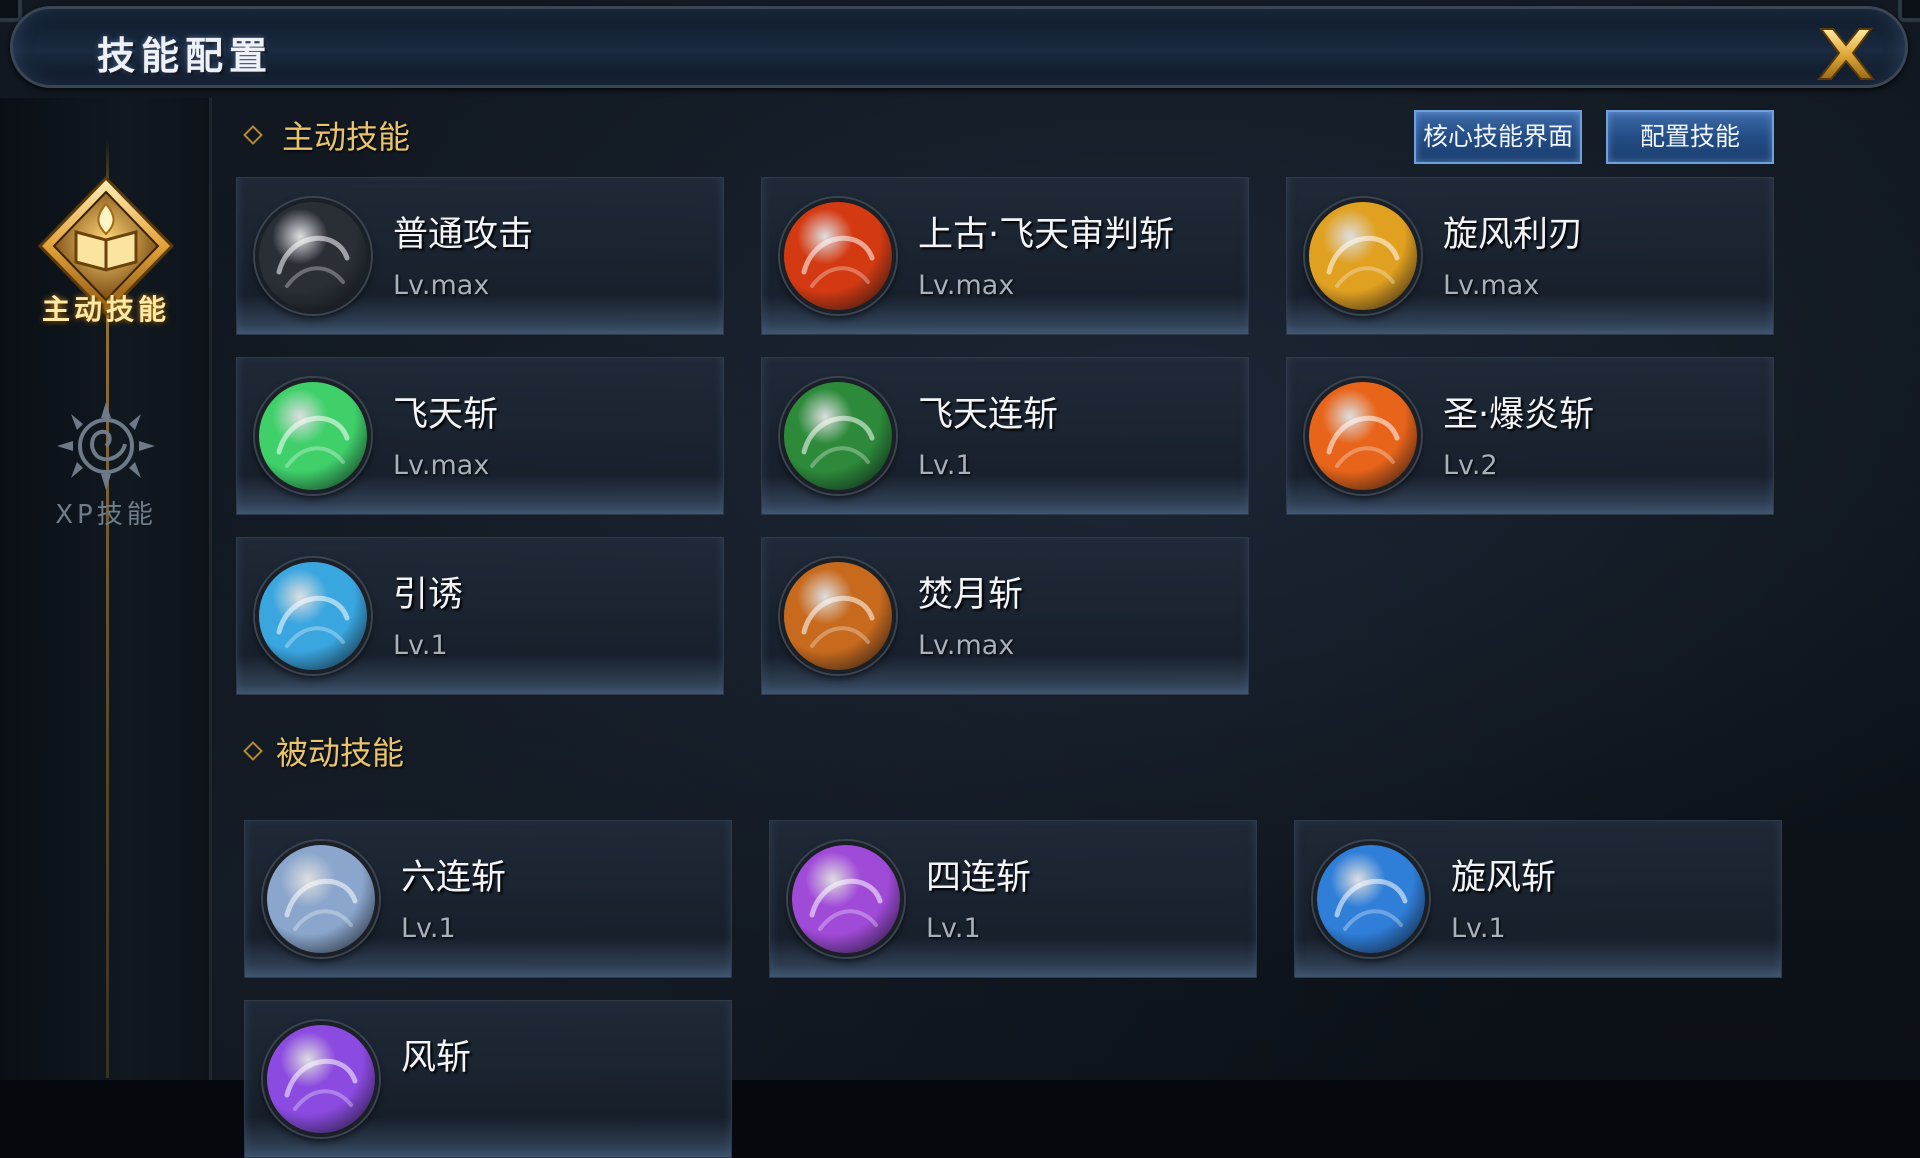 The width and height of the screenshot is (1920, 1158). I want to click on skill-card: 普通攻击 Lv.max, so click(480, 256).